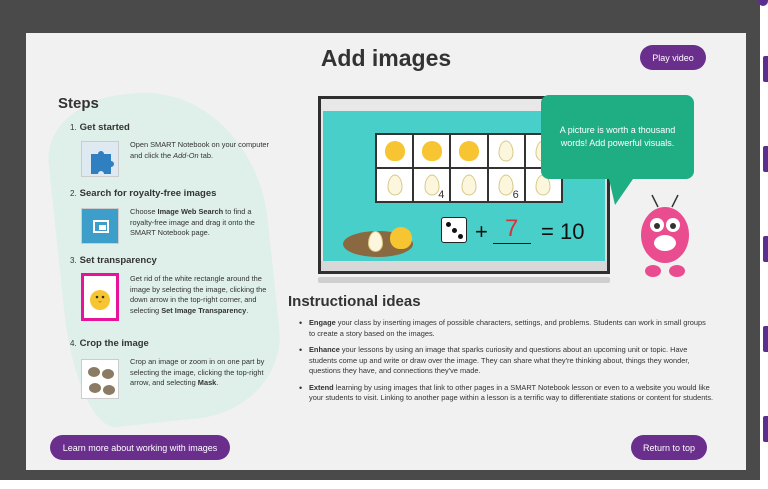 This screenshot has height=489, width=768. Describe the element at coordinates (441, 195) in the screenshot. I see `handwritten-number: 4` at that location.